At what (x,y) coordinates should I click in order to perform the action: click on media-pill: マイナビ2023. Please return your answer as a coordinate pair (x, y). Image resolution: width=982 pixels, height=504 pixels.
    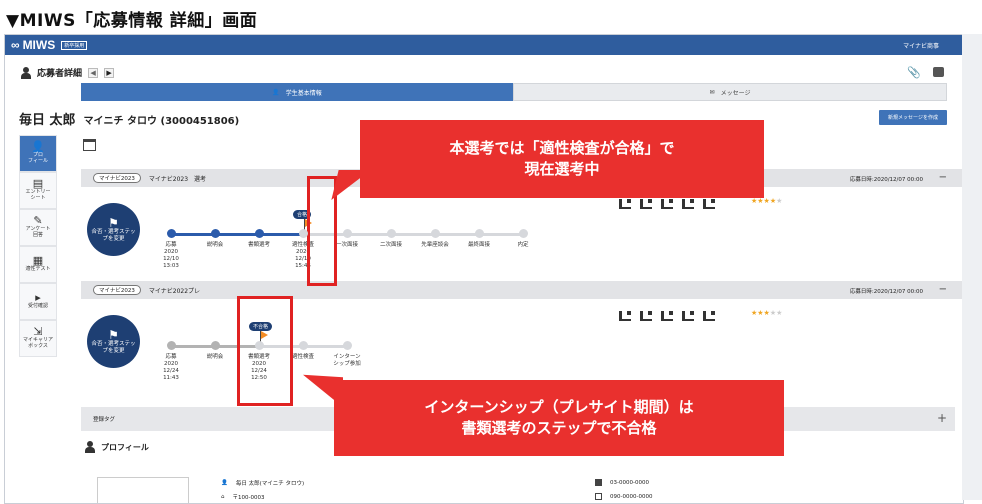
    Looking at the image, I should click on (117, 178).